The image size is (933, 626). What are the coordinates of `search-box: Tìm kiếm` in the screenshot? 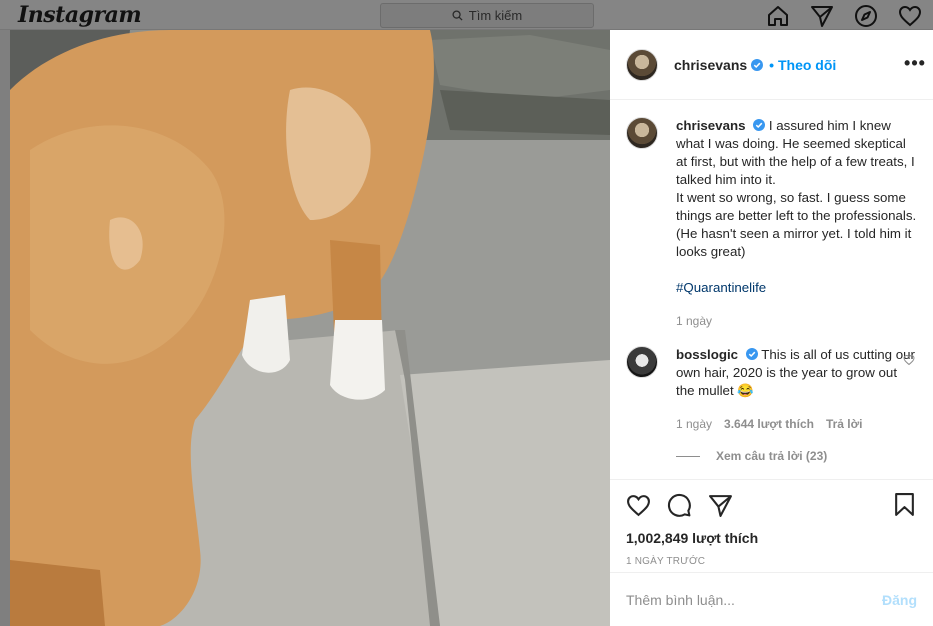 It's located at (487, 15).